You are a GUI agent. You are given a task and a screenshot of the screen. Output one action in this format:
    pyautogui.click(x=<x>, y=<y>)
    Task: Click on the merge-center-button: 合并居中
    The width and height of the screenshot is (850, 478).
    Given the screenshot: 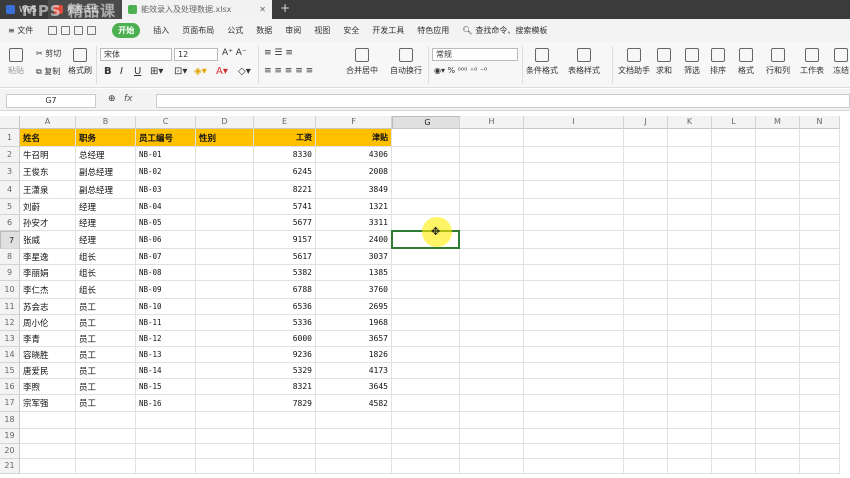 What is the action you would take?
    pyautogui.click(x=362, y=62)
    